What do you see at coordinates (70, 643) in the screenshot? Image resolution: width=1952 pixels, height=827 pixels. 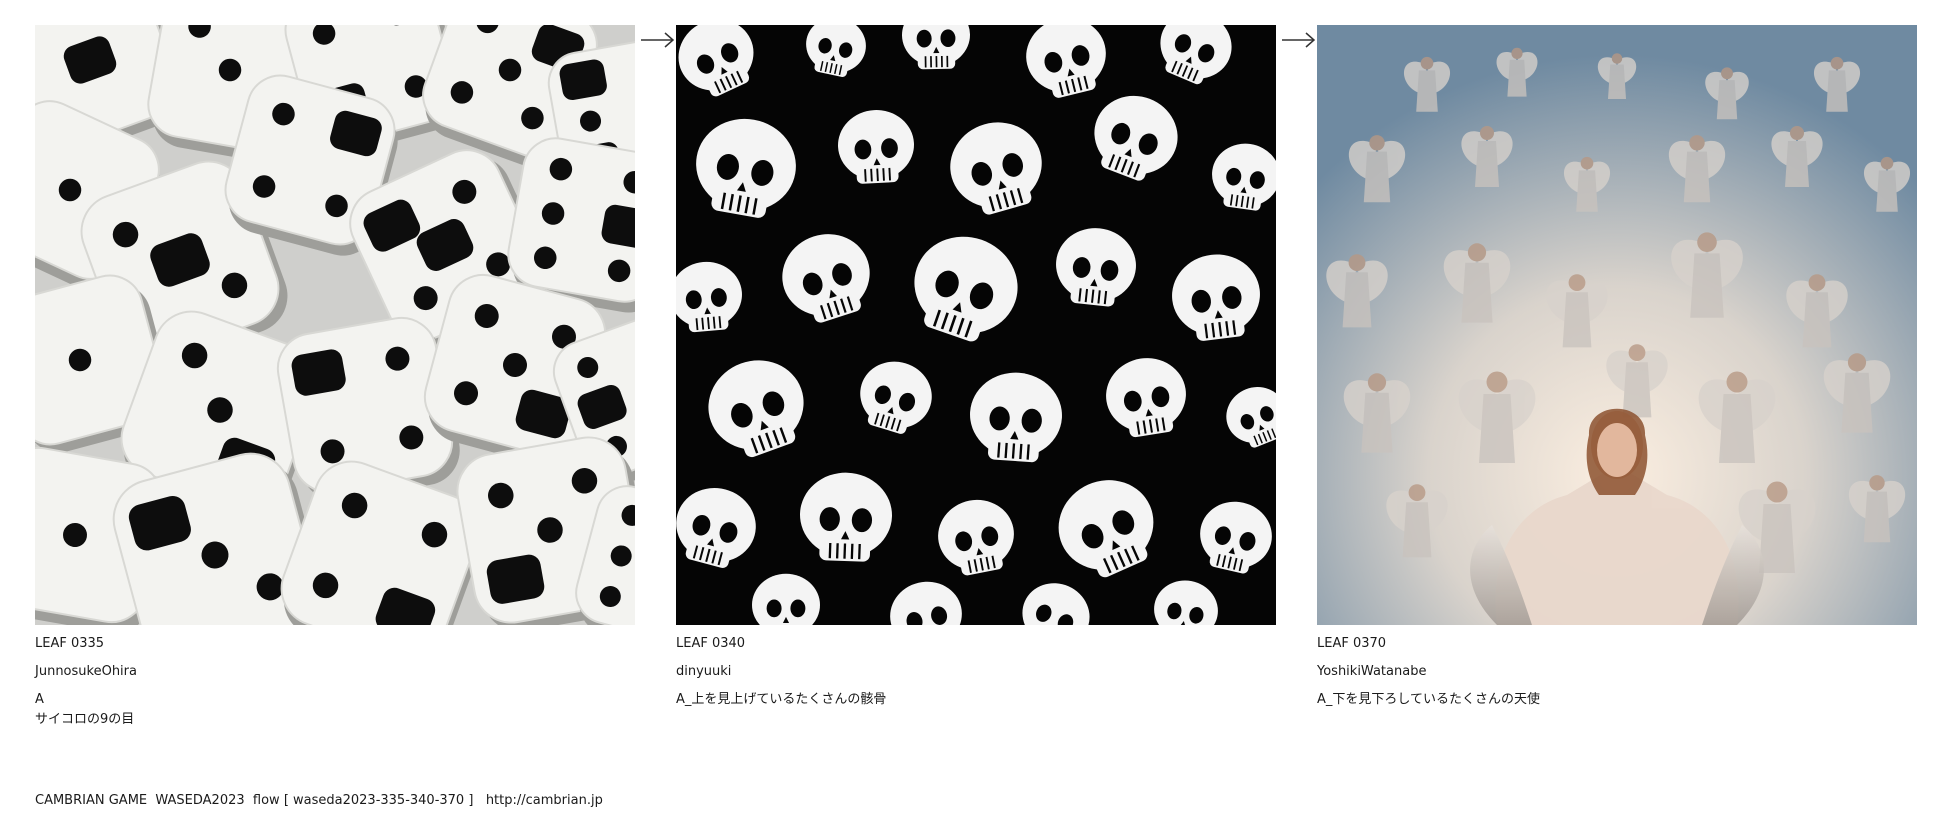 I see `leaf-id: LEAF 0335` at bounding box center [70, 643].